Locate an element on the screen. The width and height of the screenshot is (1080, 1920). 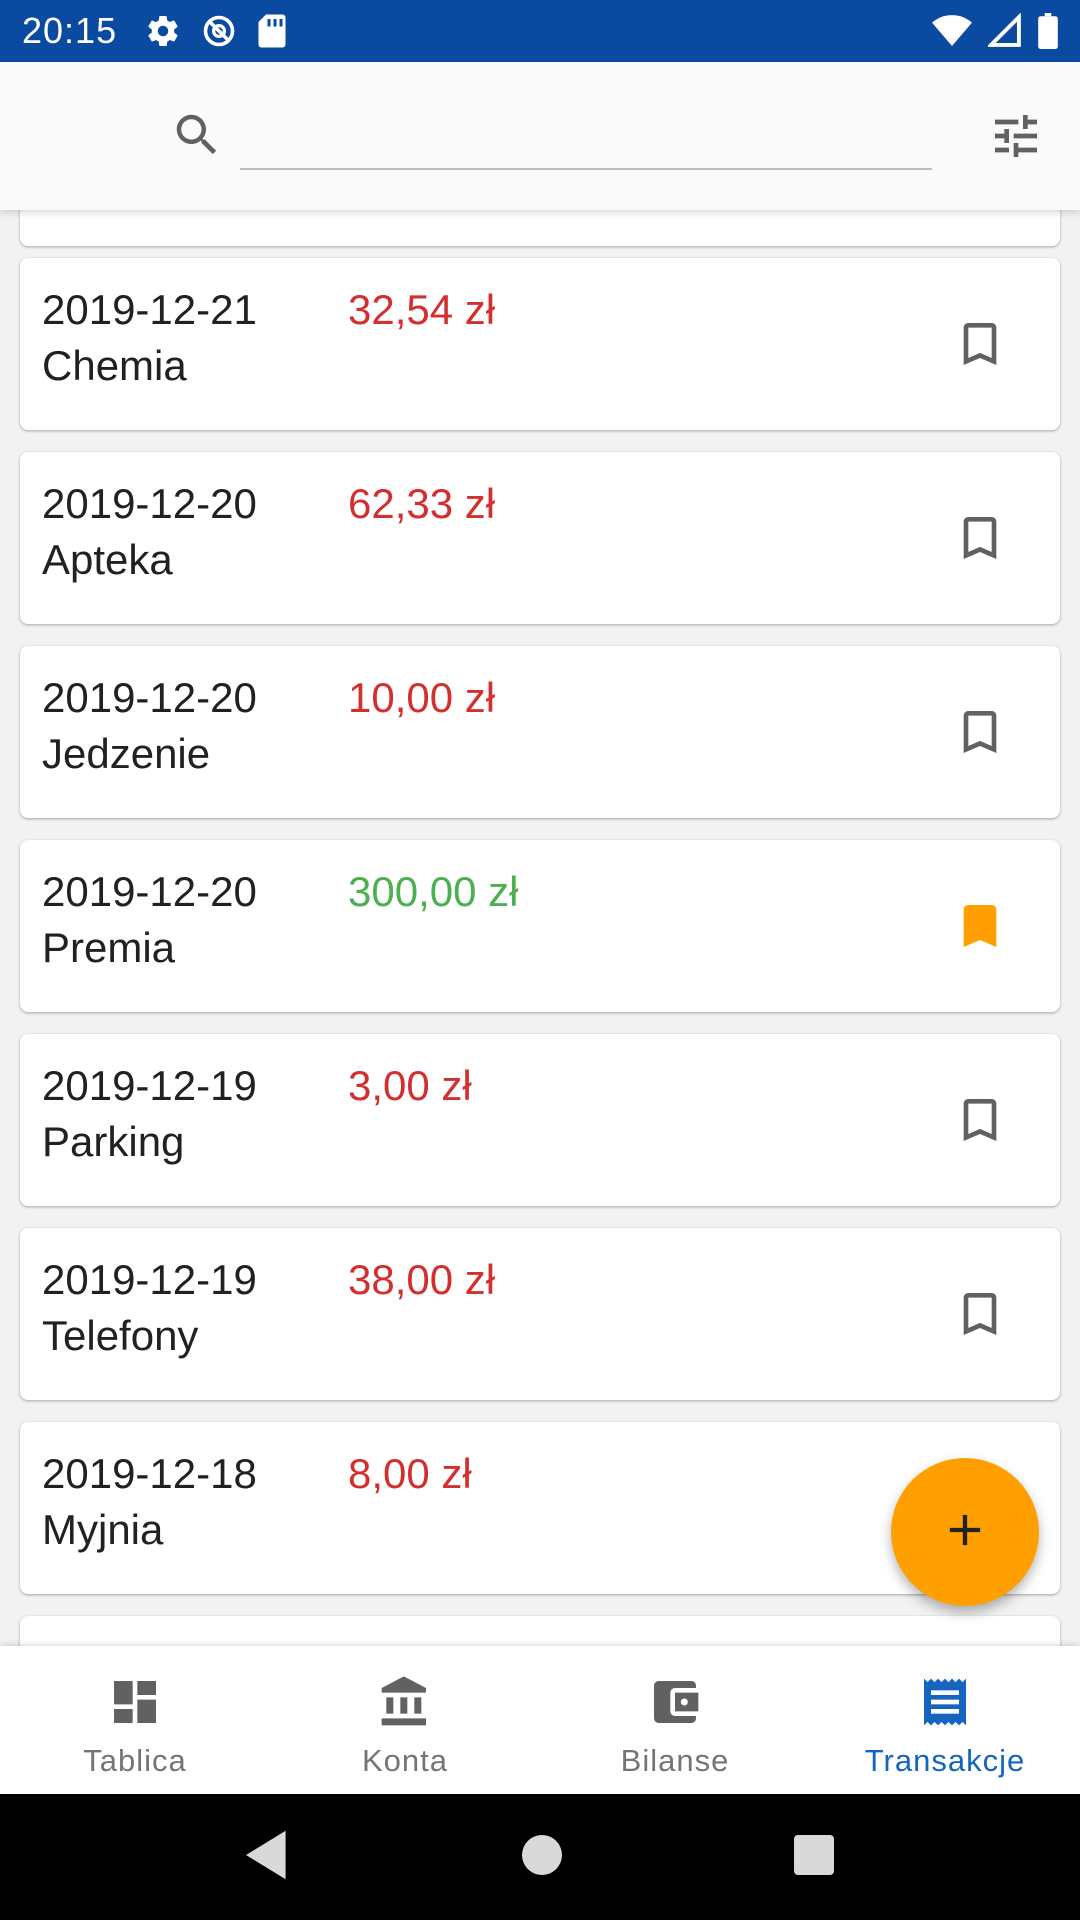
transaction-amount: 300,00 zł is located at coordinates (433, 891).